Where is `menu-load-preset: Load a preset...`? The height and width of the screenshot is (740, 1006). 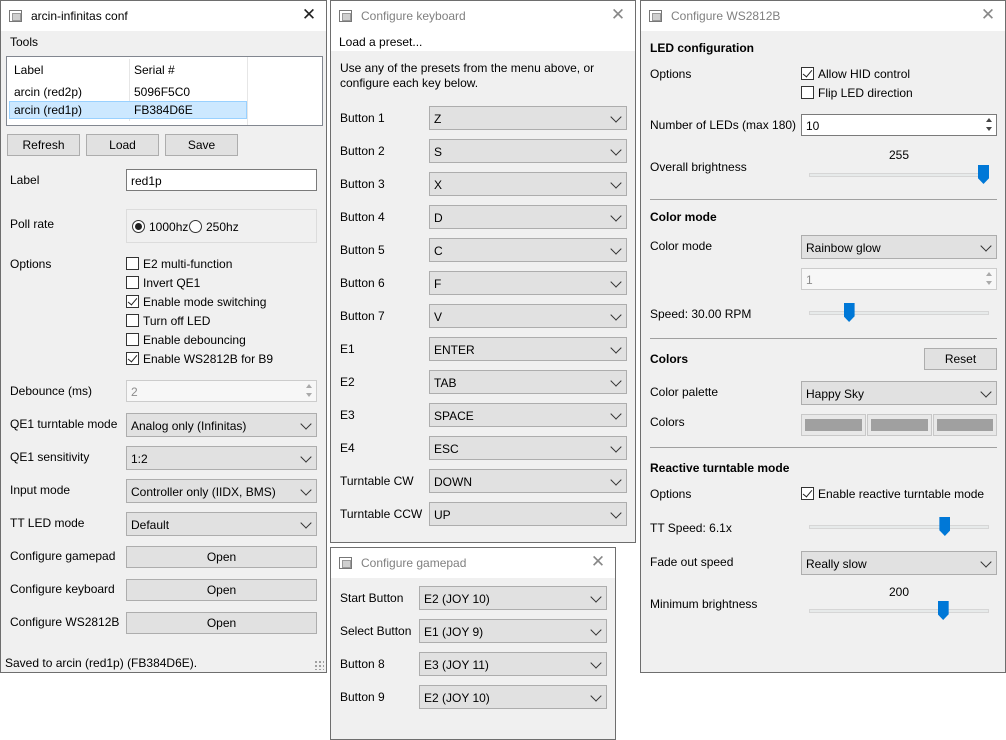 menu-load-preset: Load a preset... is located at coordinates (380, 42).